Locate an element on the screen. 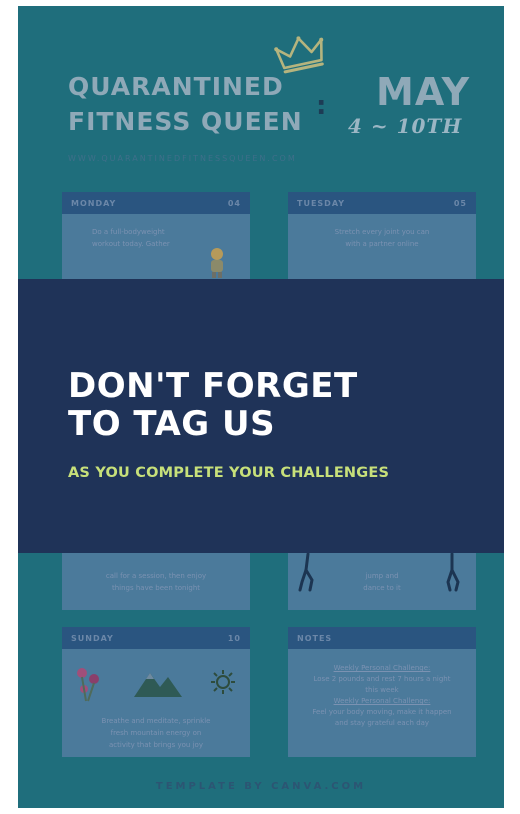 This screenshot has width=520, height=814. card-text-1: Do a full-bodyweight is located at coordinates (128, 232).